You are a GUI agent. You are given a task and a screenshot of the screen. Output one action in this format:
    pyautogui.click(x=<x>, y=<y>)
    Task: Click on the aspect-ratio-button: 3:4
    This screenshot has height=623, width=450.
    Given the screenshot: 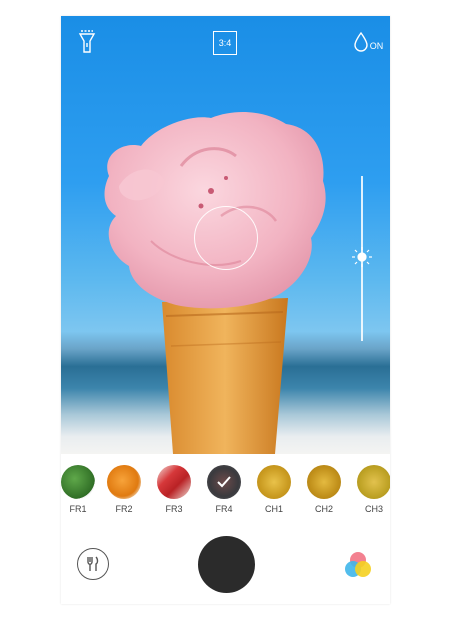 What is the action you would take?
    pyautogui.click(x=225, y=43)
    